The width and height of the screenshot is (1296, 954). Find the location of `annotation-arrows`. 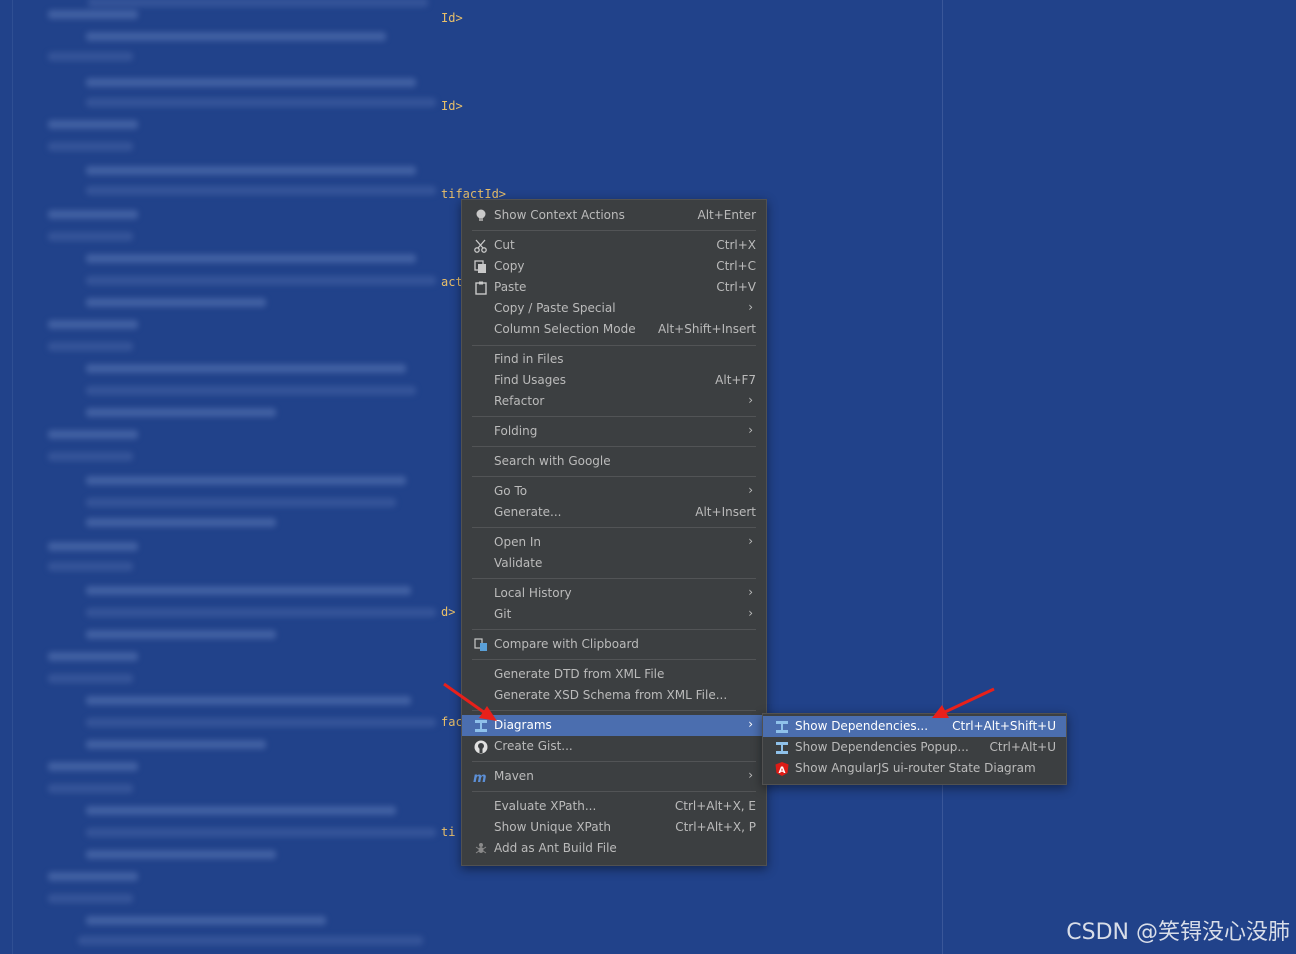

annotation-arrows is located at coordinates (719, 701).